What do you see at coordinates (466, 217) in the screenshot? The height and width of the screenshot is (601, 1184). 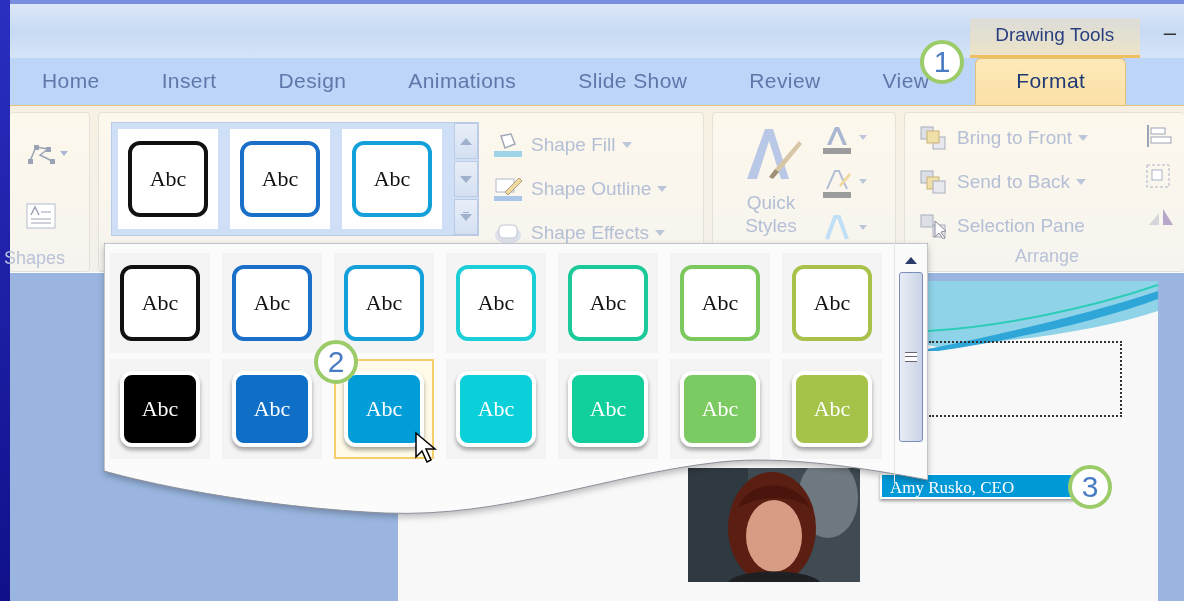 I see `more-button` at bounding box center [466, 217].